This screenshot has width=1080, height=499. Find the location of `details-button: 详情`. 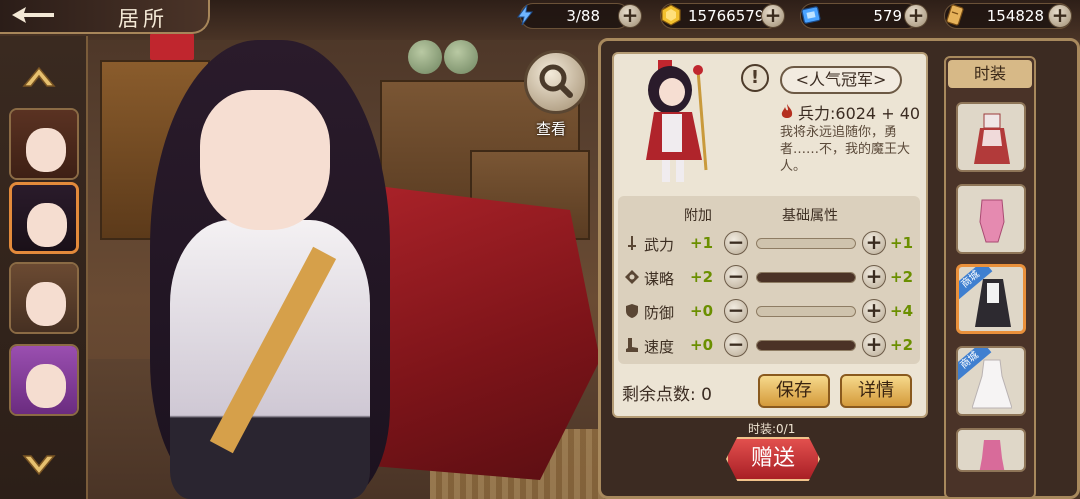

details-button: 详情 is located at coordinates (876, 391).